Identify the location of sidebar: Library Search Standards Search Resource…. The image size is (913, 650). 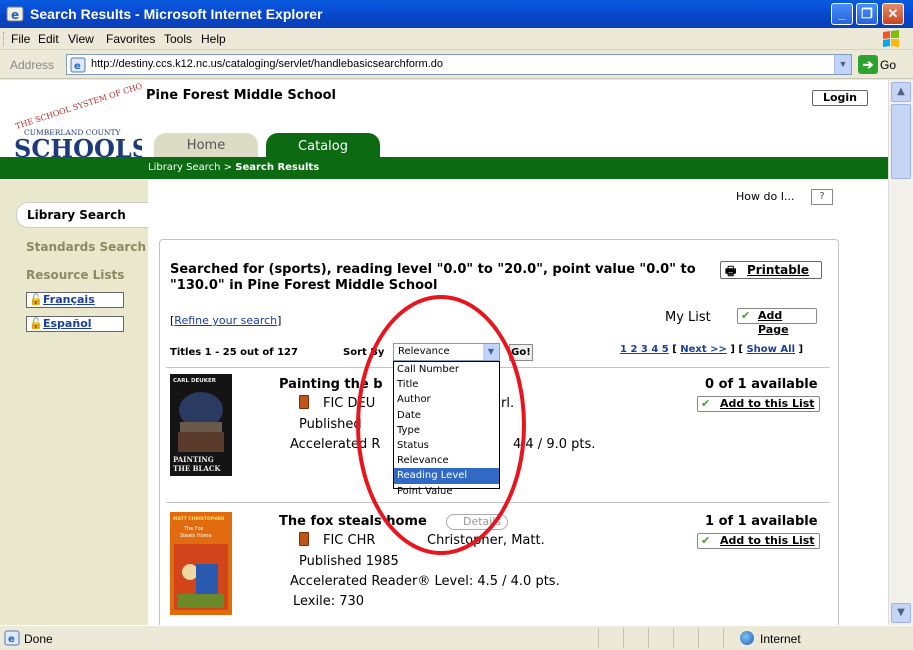
(74, 402).